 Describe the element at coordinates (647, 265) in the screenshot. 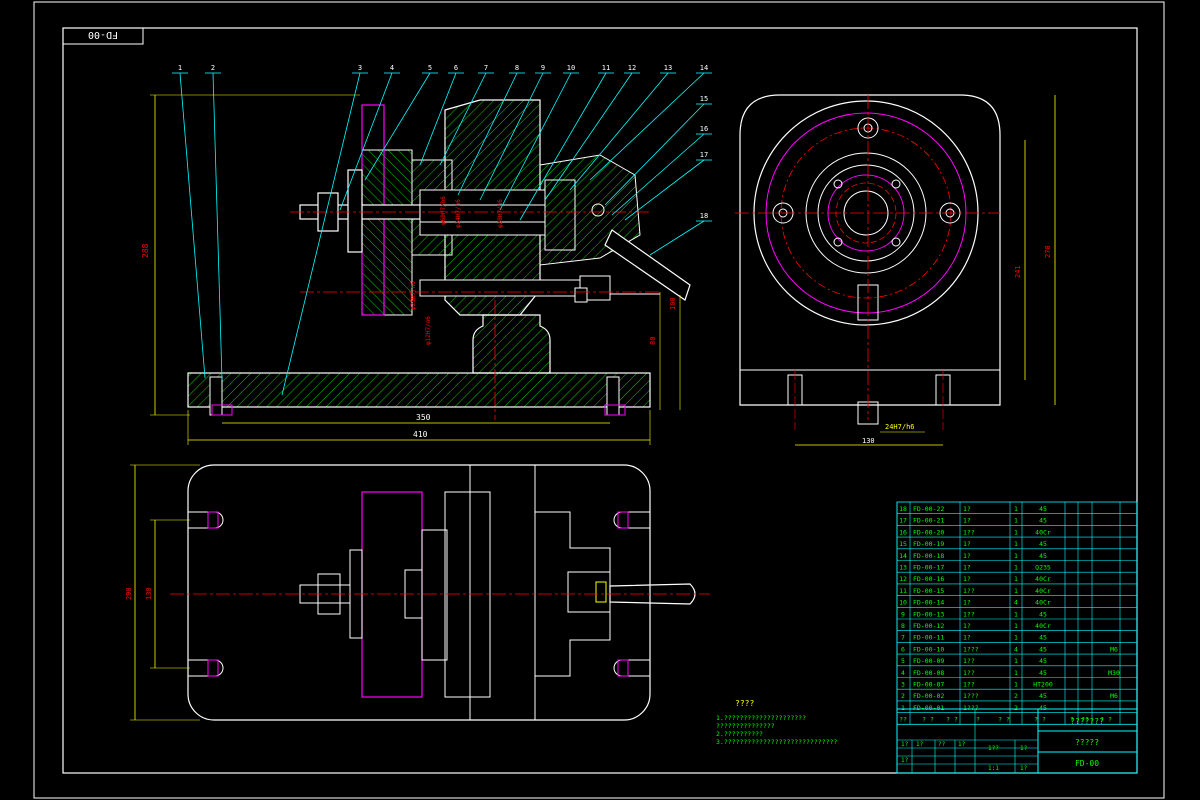

I see `handle-lever` at that location.